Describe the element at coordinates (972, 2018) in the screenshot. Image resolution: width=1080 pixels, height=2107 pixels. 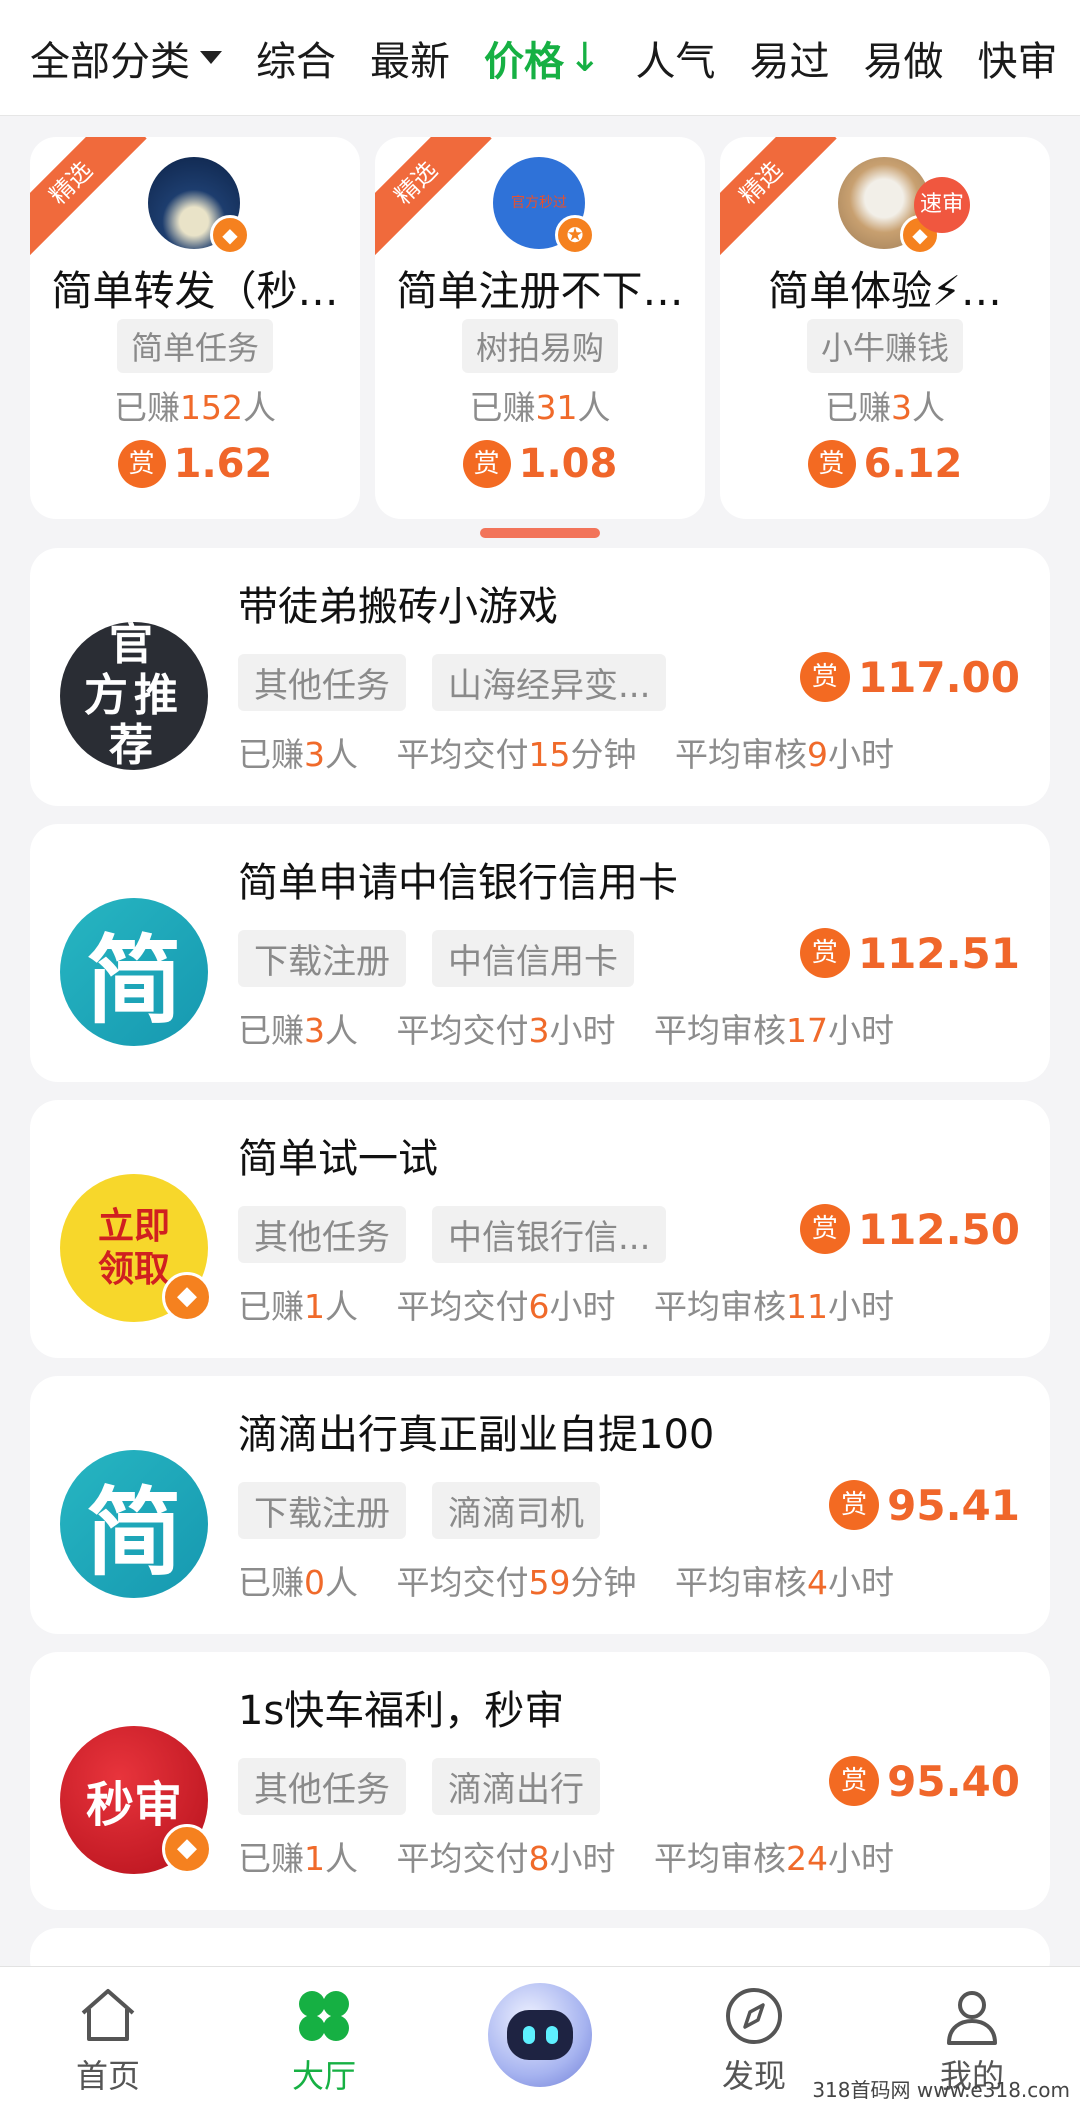
I see `user-icon` at that location.